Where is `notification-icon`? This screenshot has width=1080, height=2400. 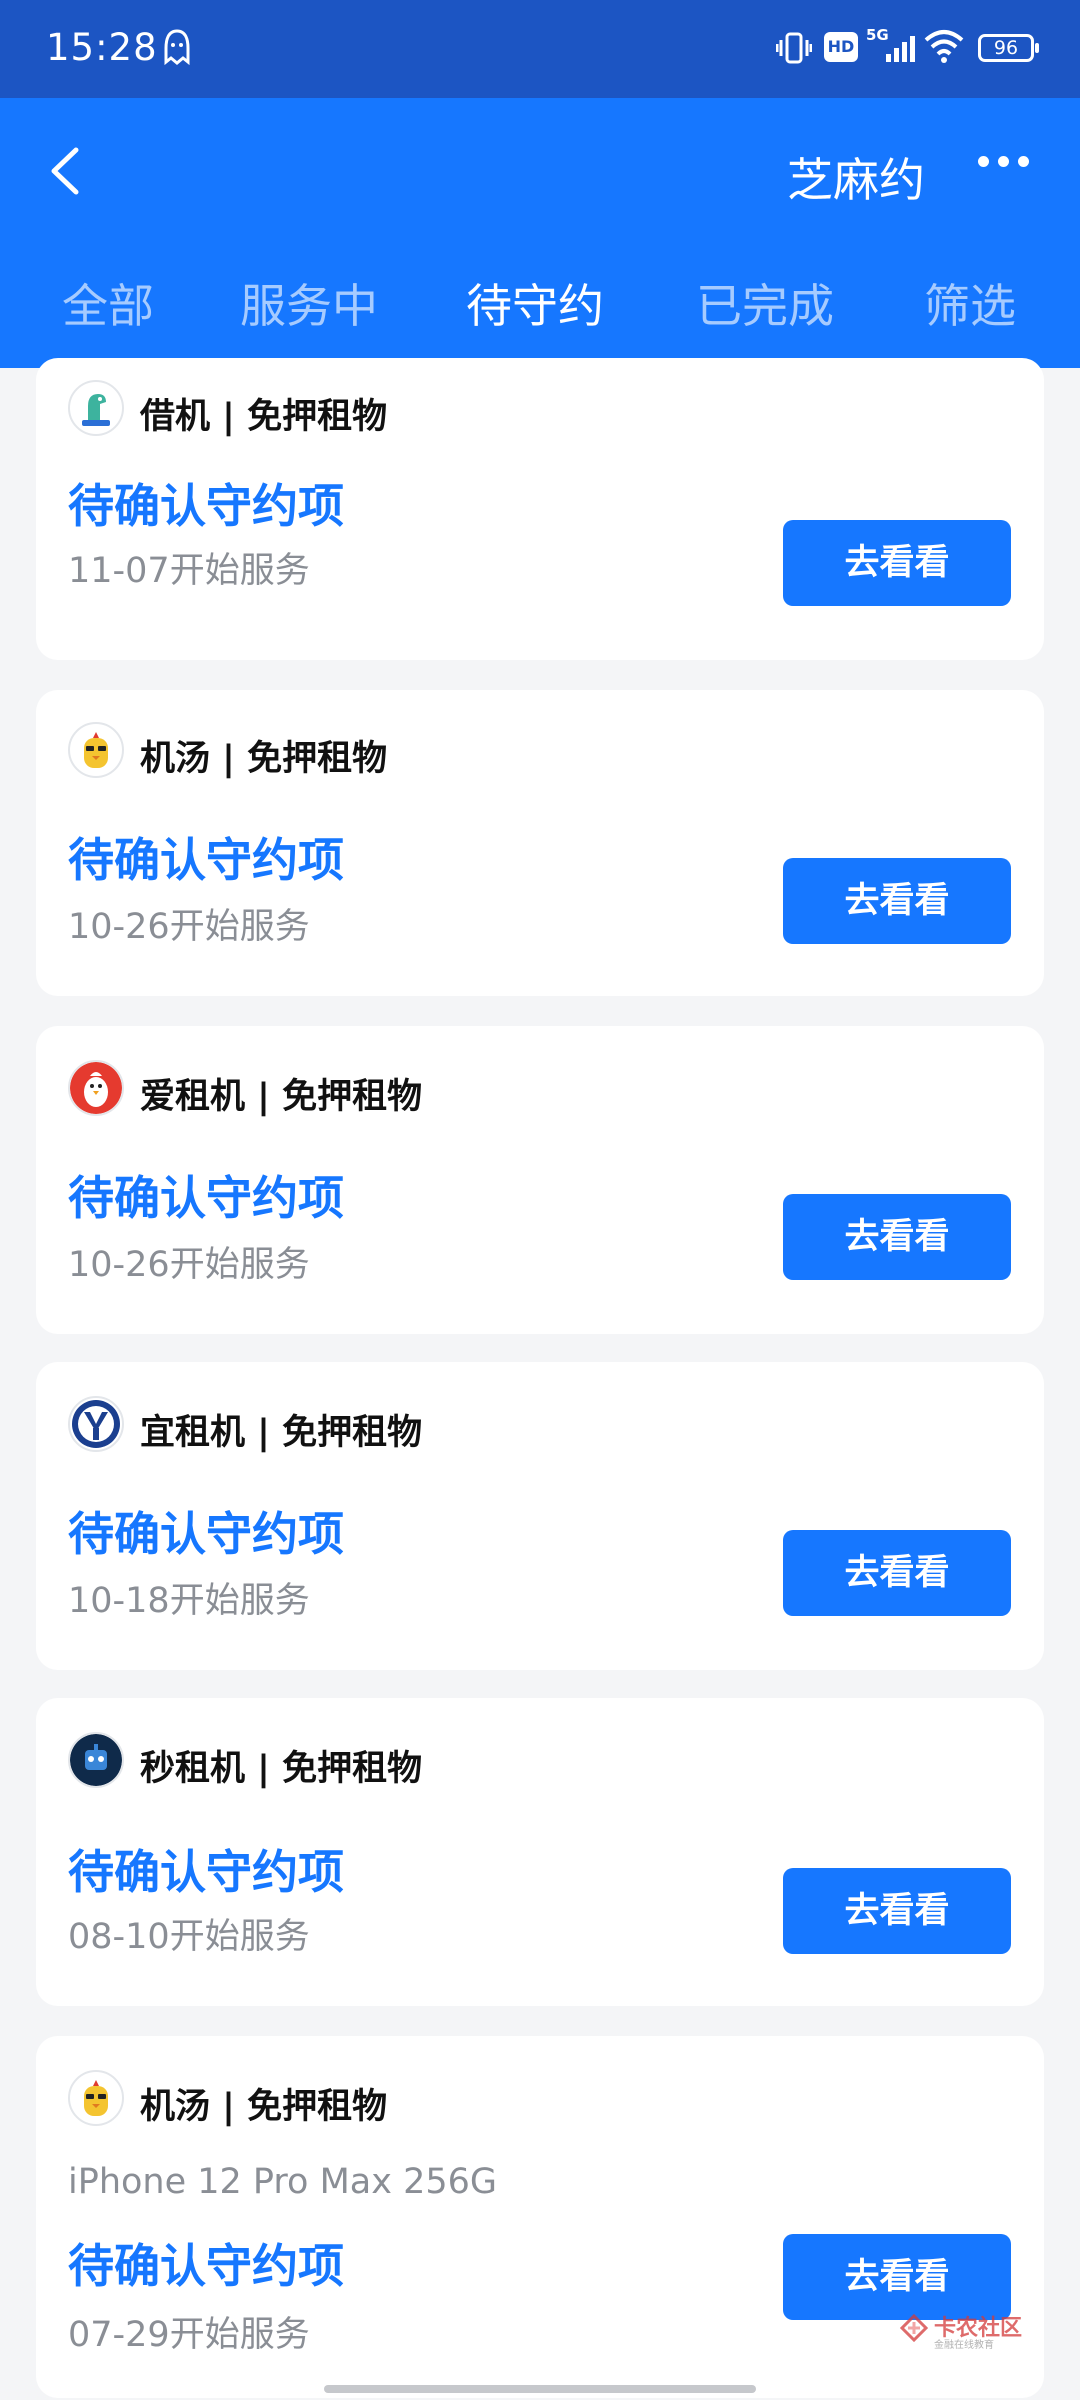
notification-icon is located at coordinates (177, 47).